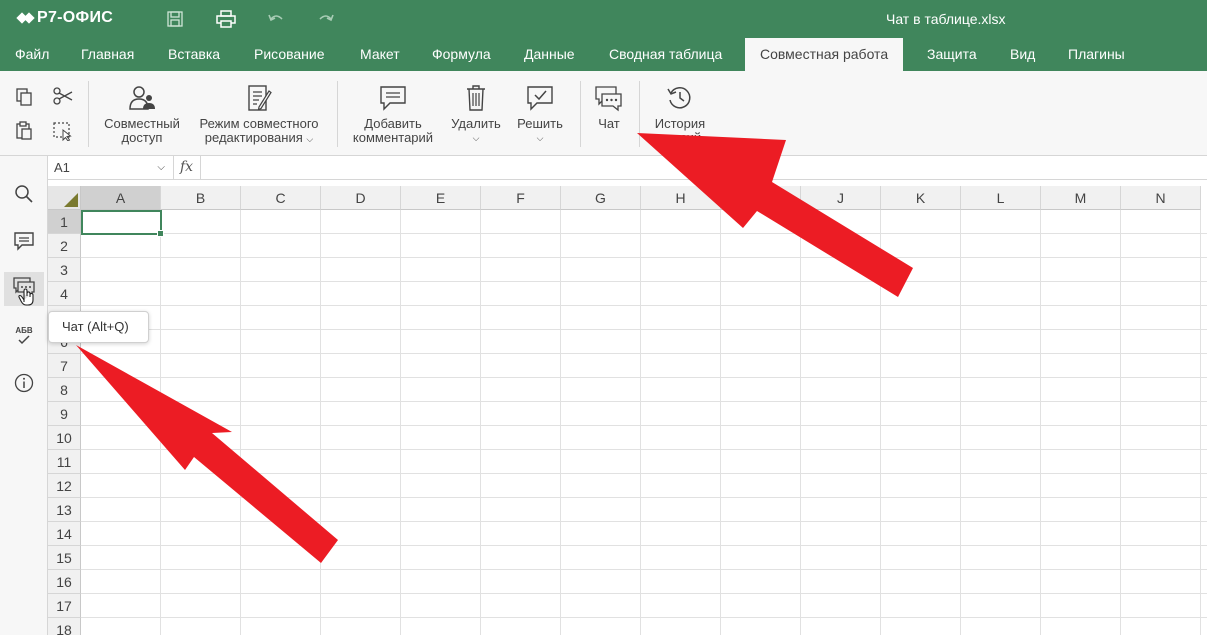 The height and width of the screenshot is (635, 1207). What do you see at coordinates (64, 558) in the screenshot?
I see `row-header-15: 15` at bounding box center [64, 558].